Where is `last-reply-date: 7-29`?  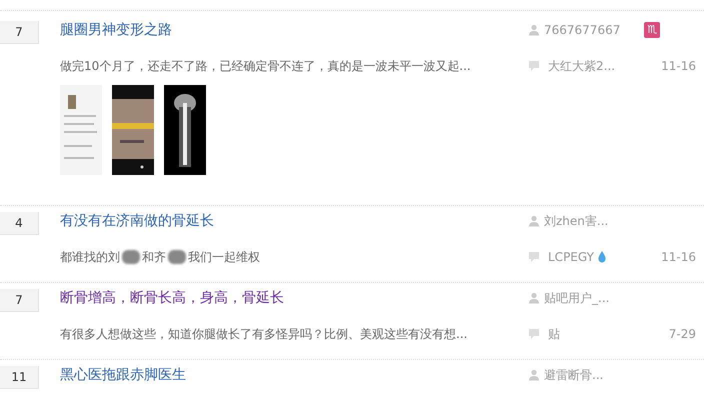
last-reply-date: 7-29 is located at coordinates (682, 334).